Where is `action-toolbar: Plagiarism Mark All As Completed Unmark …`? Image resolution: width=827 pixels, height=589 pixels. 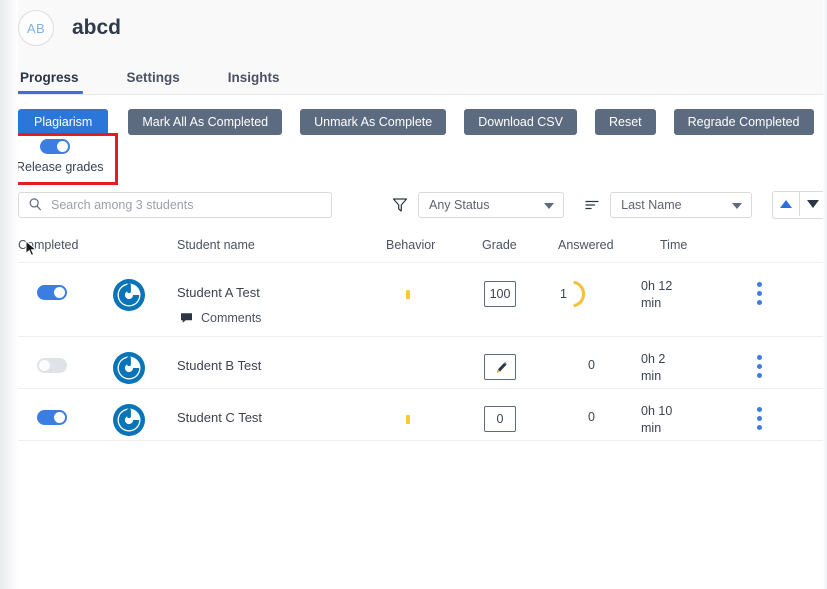 action-toolbar: Plagiarism Mark All As Completed Unmark … is located at coordinates (413, 122).